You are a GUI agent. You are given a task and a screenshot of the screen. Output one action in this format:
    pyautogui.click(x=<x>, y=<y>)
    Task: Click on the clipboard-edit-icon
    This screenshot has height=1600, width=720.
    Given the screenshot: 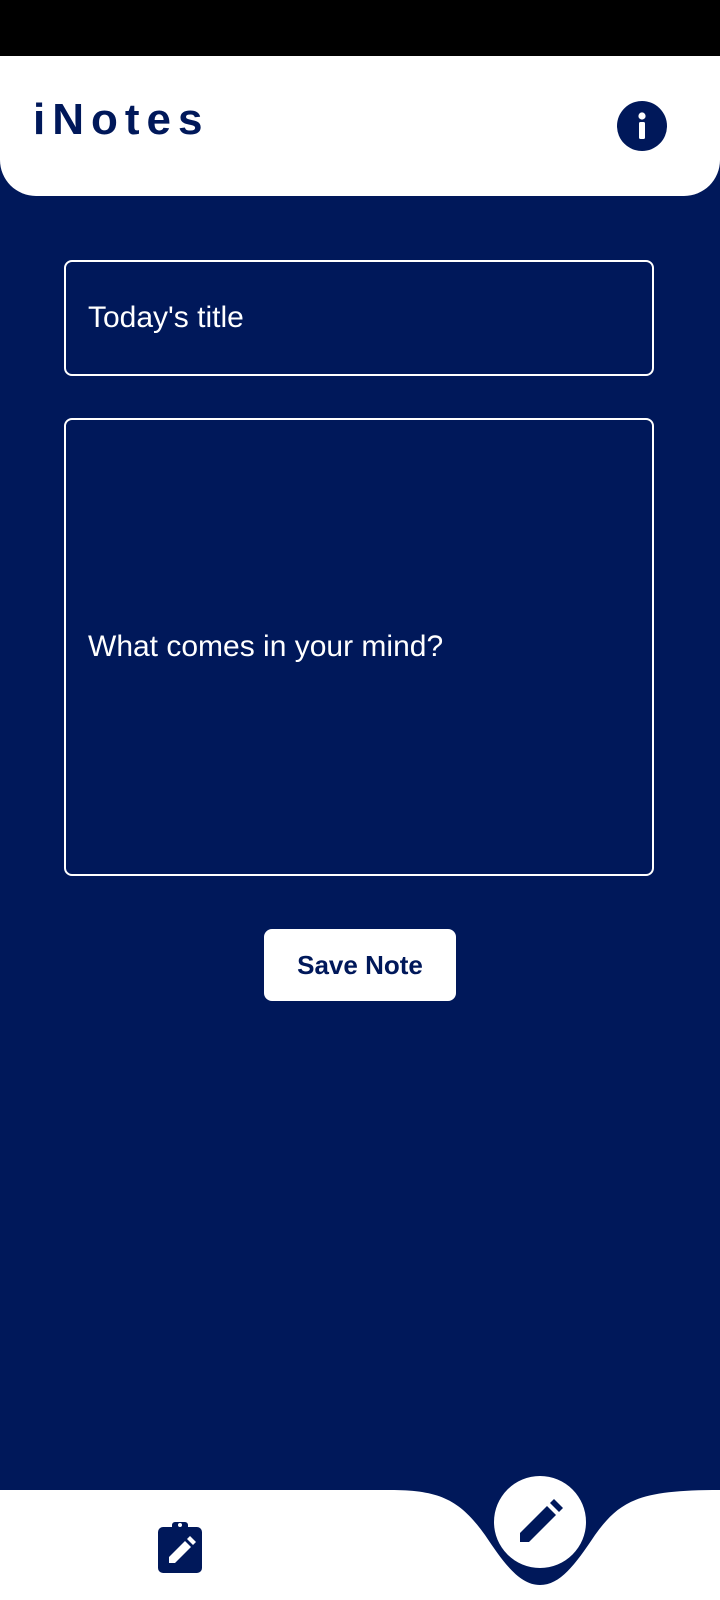 What is the action you would take?
    pyautogui.click(x=180, y=1547)
    